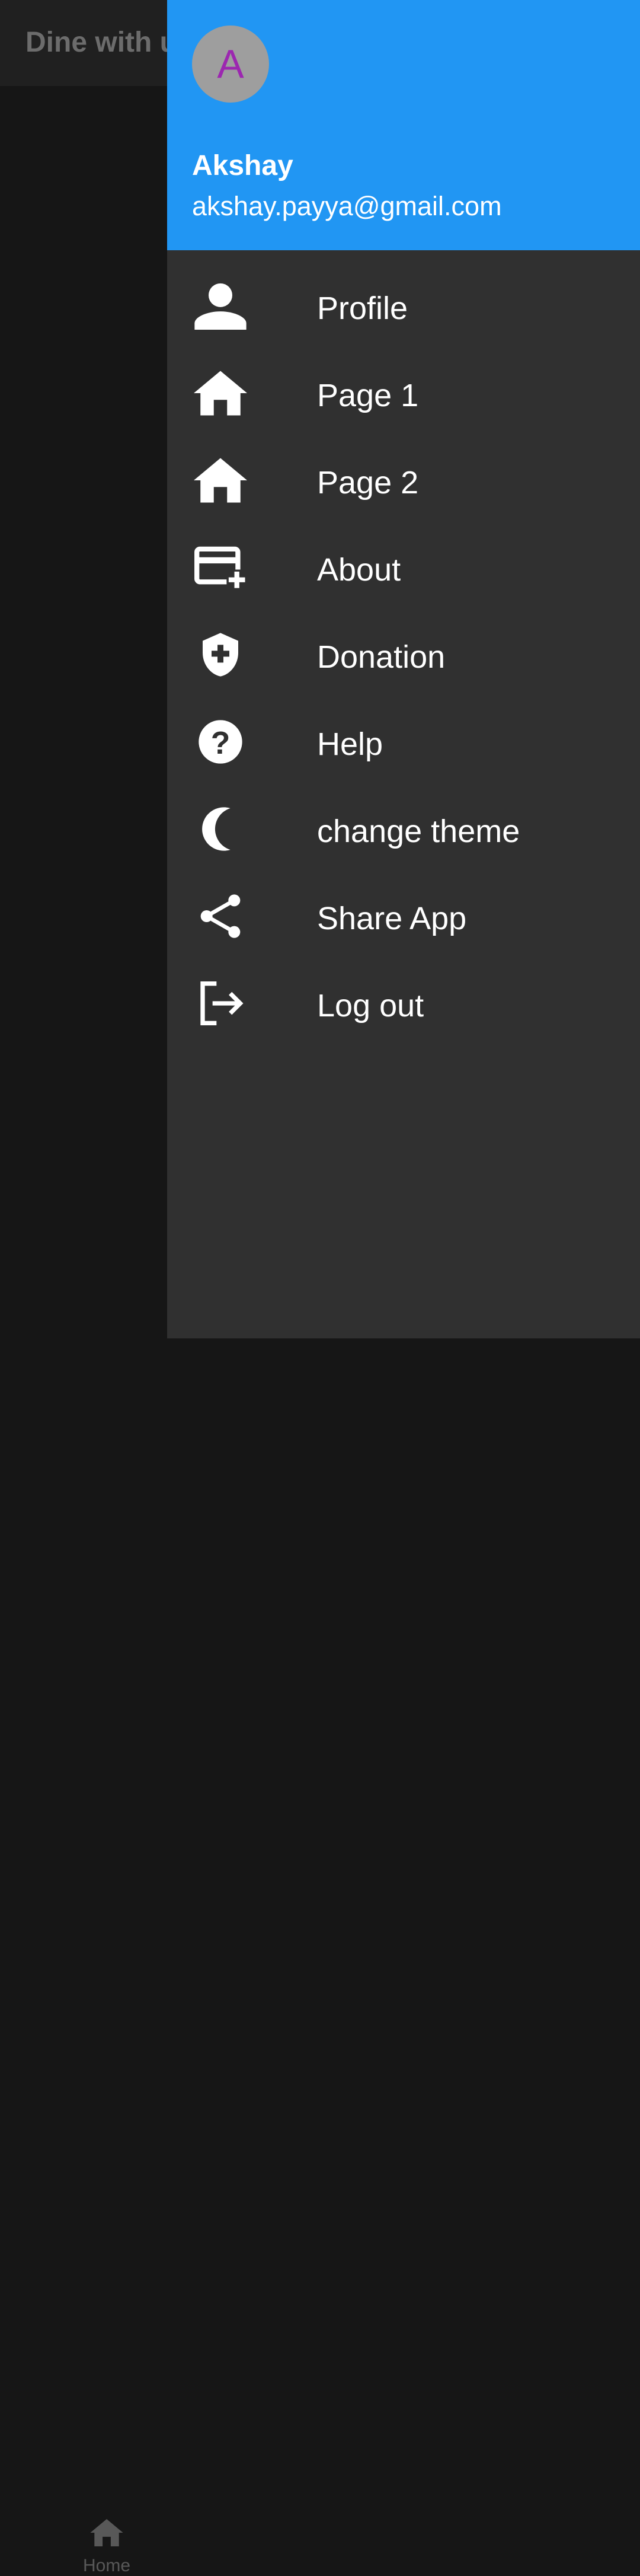 Image resolution: width=640 pixels, height=2576 pixels. I want to click on bottom-nav-home: Home, so click(83, 1913).